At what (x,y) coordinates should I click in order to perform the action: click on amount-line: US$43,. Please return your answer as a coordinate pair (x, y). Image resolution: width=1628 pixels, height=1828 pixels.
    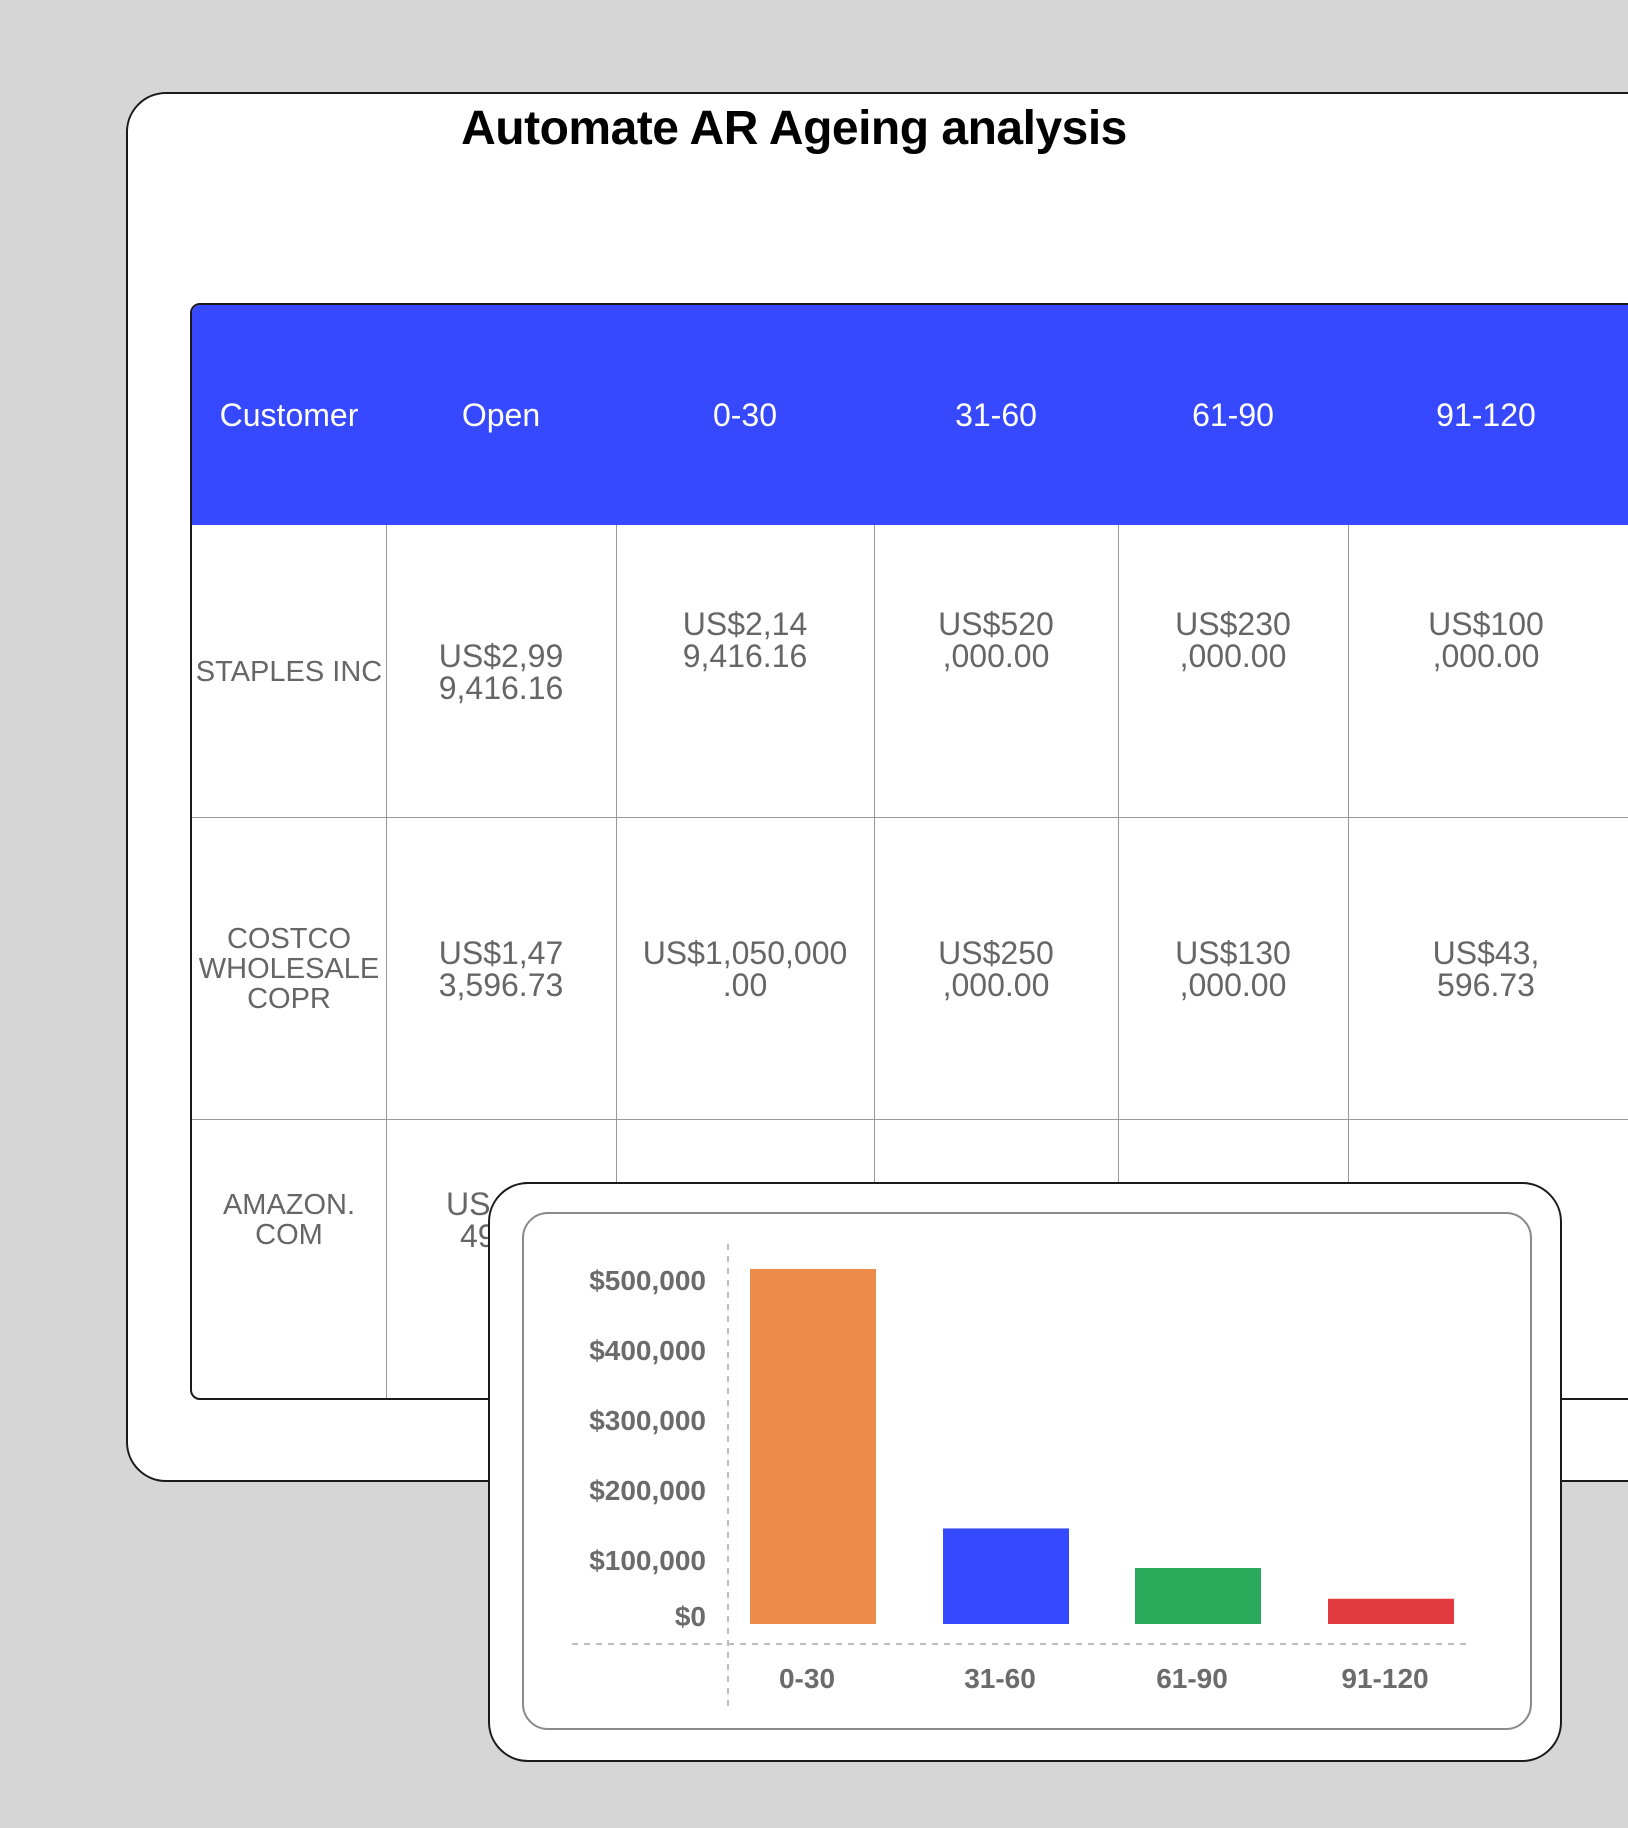
    Looking at the image, I should click on (1486, 952).